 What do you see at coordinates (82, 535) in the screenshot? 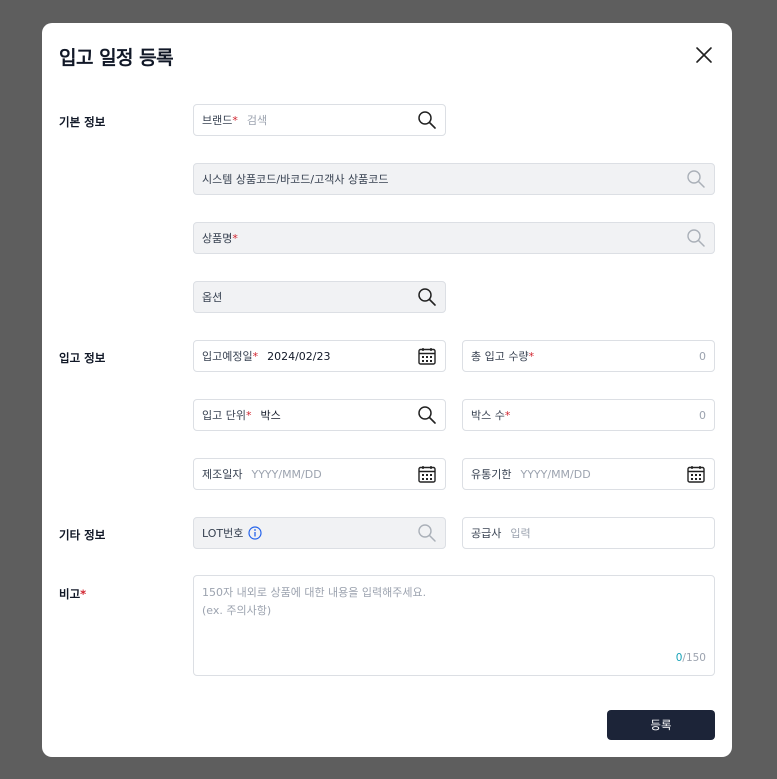
I see `section-label-other: 기타 정보` at bounding box center [82, 535].